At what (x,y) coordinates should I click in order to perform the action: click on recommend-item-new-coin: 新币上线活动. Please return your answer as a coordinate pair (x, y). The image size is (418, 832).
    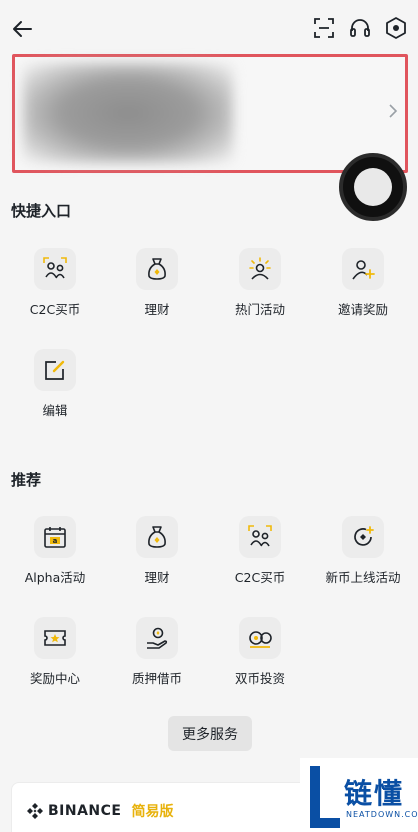
    Looking at the image, I should click on (363, 551).